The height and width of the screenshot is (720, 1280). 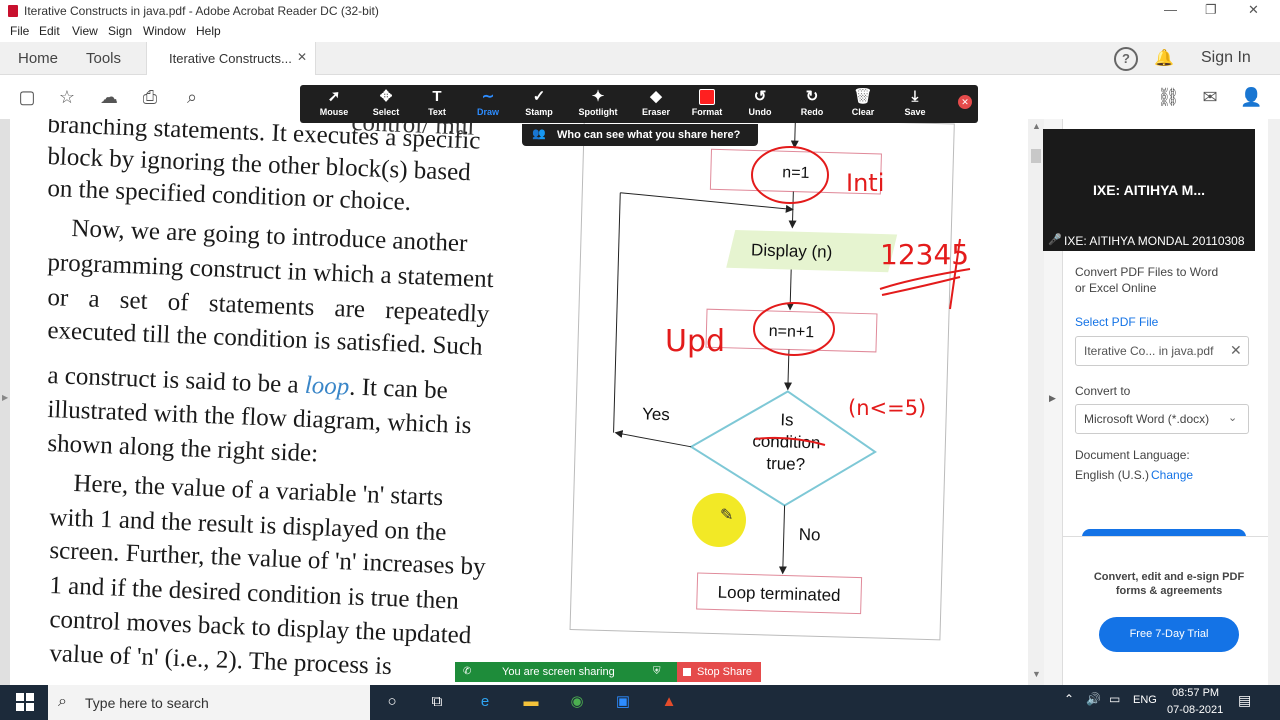 What do you see at coordinates (25, 702) in the screenshot?
I see `windows-start-icon` at bounding box center [25, 702].